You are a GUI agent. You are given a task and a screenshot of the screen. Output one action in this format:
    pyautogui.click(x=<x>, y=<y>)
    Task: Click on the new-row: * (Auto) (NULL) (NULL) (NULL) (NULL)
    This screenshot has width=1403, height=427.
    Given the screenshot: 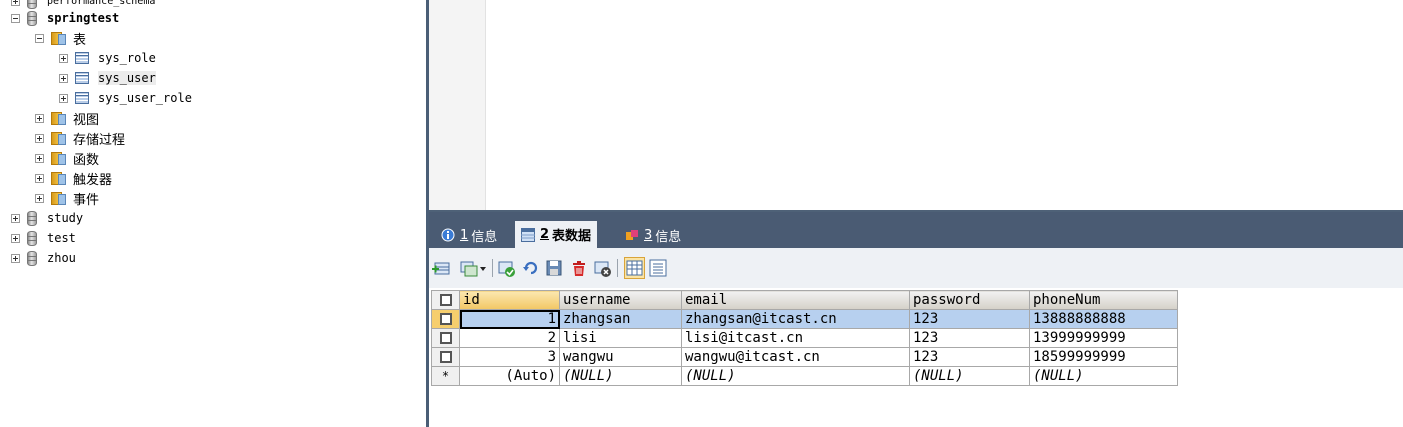 What is the action you would take?
    pyautogui.click(x=804, y=376)
    